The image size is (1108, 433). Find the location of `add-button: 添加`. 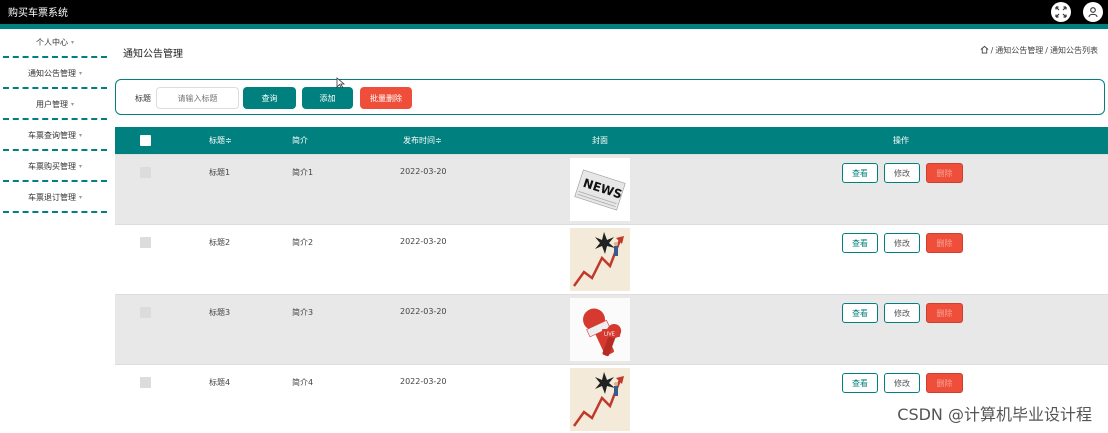

add-button: 添加 is located at coordinates (327, 98).